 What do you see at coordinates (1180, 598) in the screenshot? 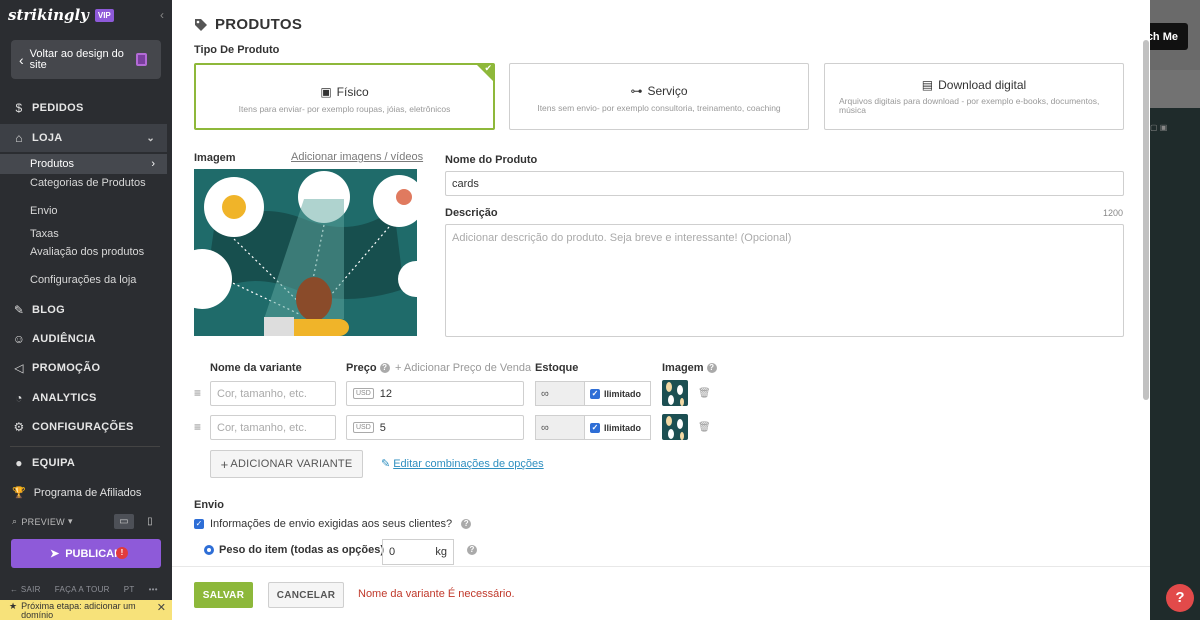
I see `help-chat-button: ?` at bounding box center [1180, 598].